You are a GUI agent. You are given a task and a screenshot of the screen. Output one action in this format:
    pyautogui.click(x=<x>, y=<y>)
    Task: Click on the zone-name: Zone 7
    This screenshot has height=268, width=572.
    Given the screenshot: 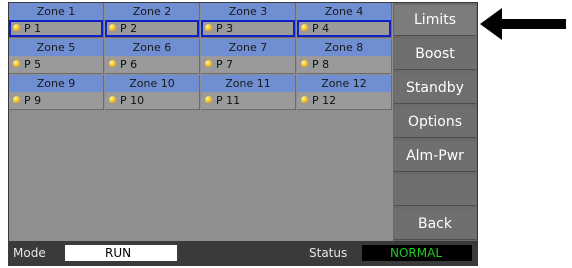 What is the action you would take?
    pyautogui.click(x=248, y=47)
    